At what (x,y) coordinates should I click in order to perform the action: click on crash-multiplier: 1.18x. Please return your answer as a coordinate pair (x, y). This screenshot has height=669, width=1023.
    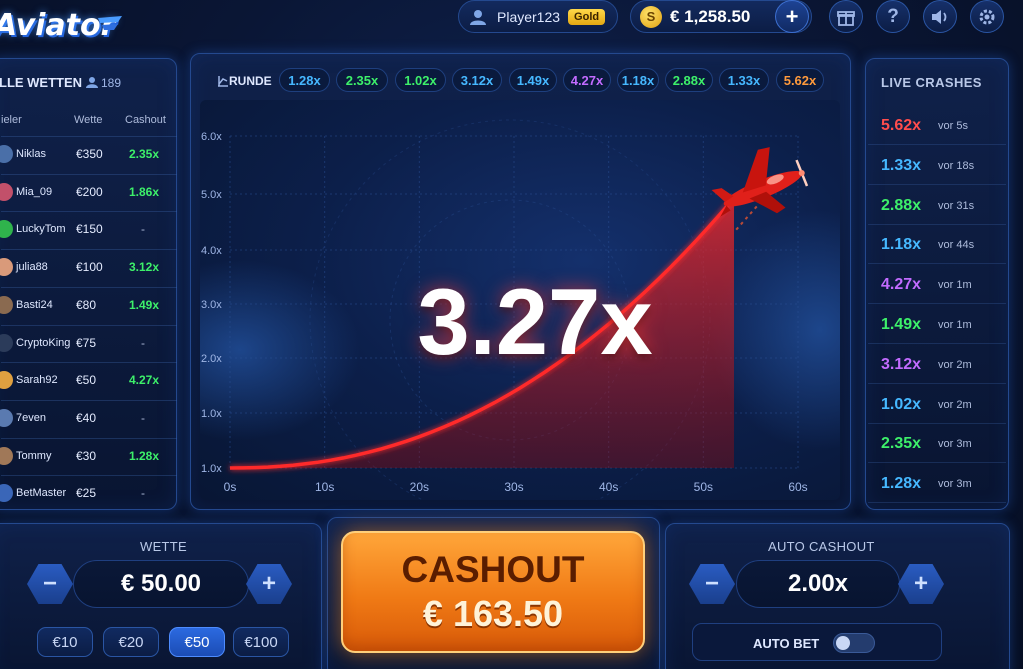
    Looking at the image, I should click on (901, 245).